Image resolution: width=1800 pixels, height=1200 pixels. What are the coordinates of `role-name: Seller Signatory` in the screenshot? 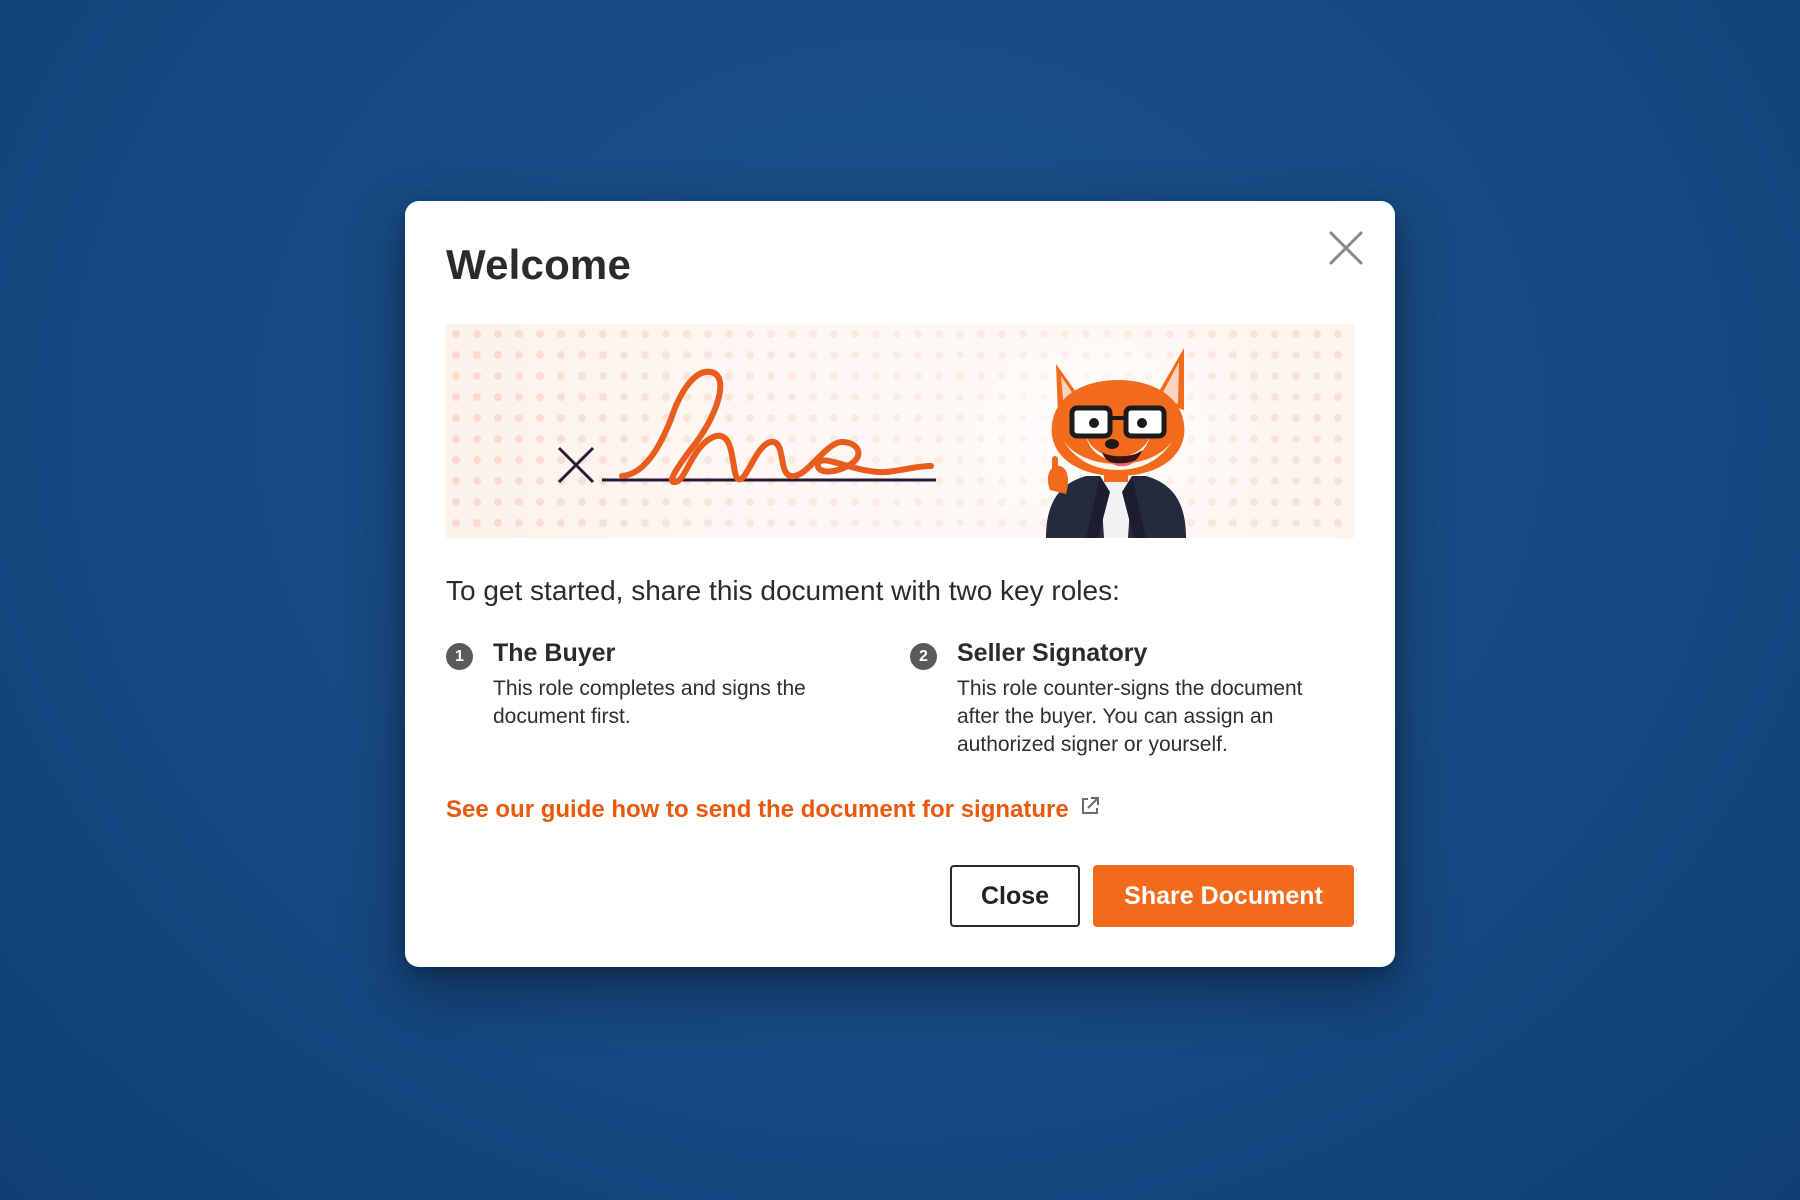 It's located at (1052, 653).